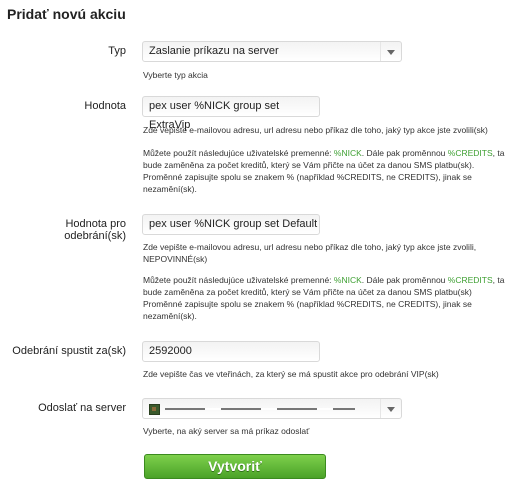 This screenshot has height=480, width=515. Describe the element at coordinates (231, 113) in the screenshot. I see `hodnota-input: pex user %NICK group set ExtraVip` at that location.